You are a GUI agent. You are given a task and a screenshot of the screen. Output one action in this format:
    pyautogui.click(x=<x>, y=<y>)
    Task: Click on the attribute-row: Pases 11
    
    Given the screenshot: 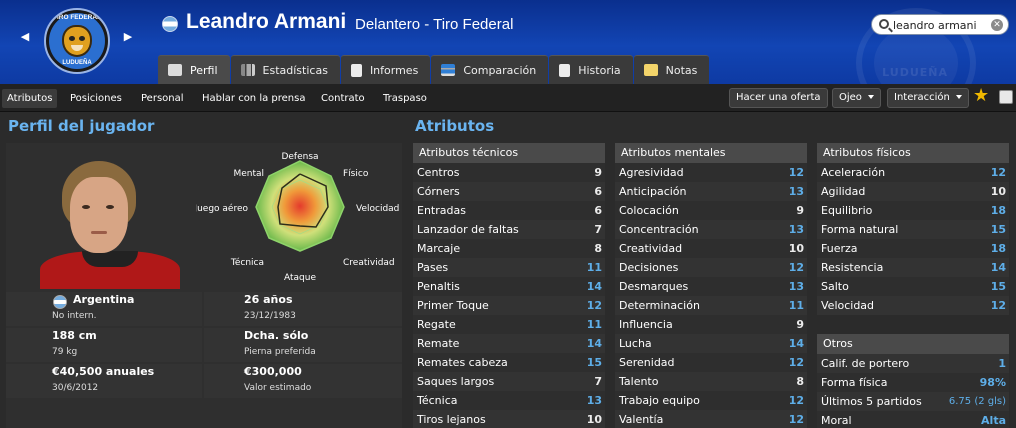 What is the action you would take?
    pyautogui.click(x=509, y=267)
    